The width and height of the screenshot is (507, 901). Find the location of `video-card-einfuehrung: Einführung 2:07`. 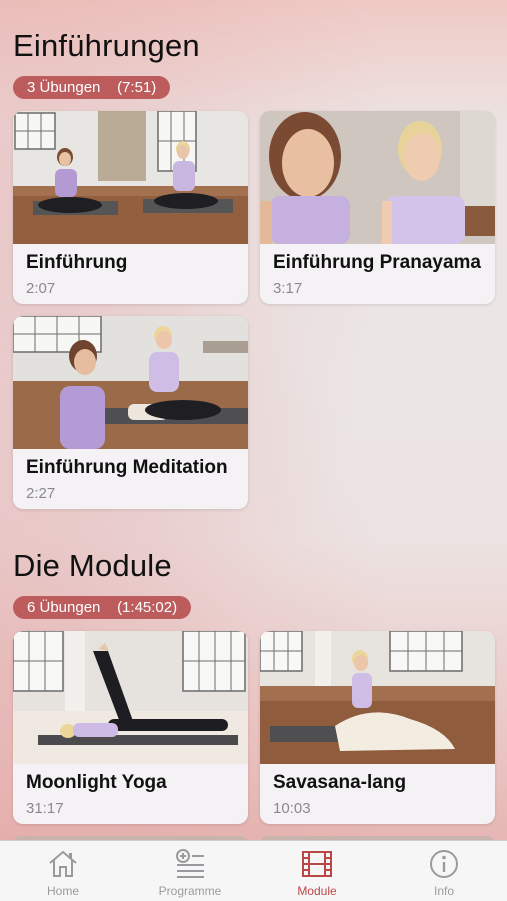

video-card-einfuehrung: Einführung 2:07 is located at coordinates (130, 207).